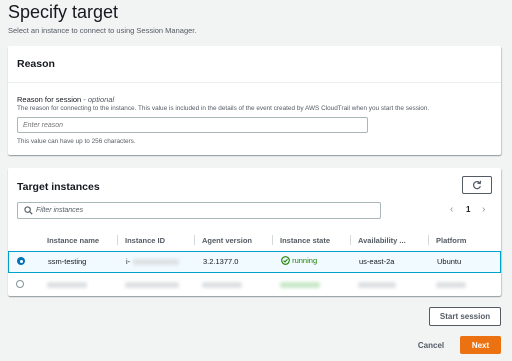 This screenshot has height=361, width=512. Describe the element at coordinates (36, 64) in the screenshot. I see `reason-panel-title: Reason` at that location.